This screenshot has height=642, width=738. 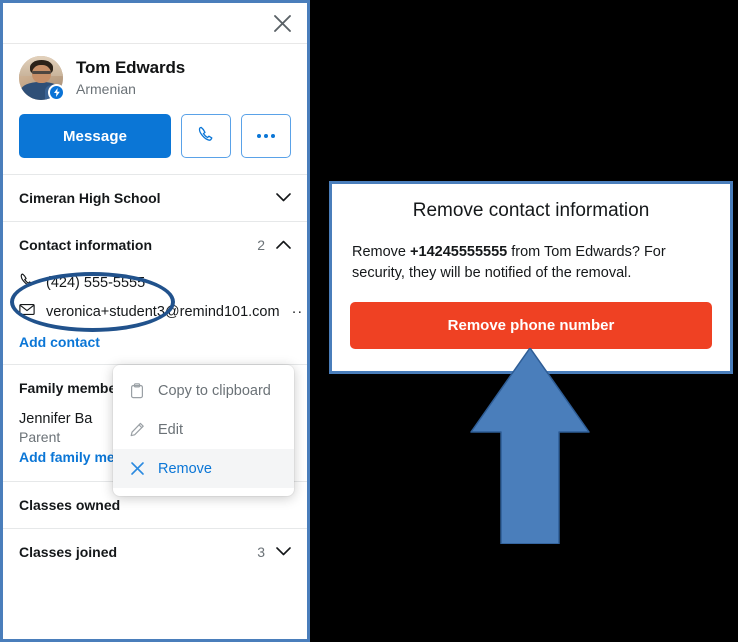 I want to click on envelope-icon, so click(x=27, y=312).